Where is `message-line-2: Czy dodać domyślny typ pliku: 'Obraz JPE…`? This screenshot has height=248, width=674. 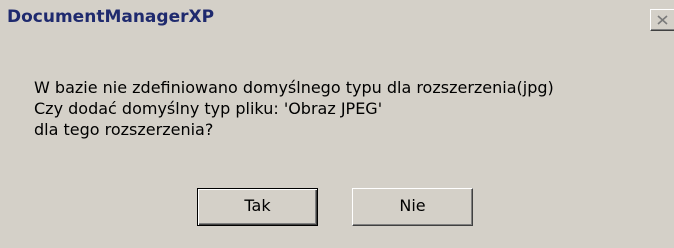 message-line-2: Czy dodać domyślny typ pliku: 'Obraz JPE… is located at coordinates (208, 108).